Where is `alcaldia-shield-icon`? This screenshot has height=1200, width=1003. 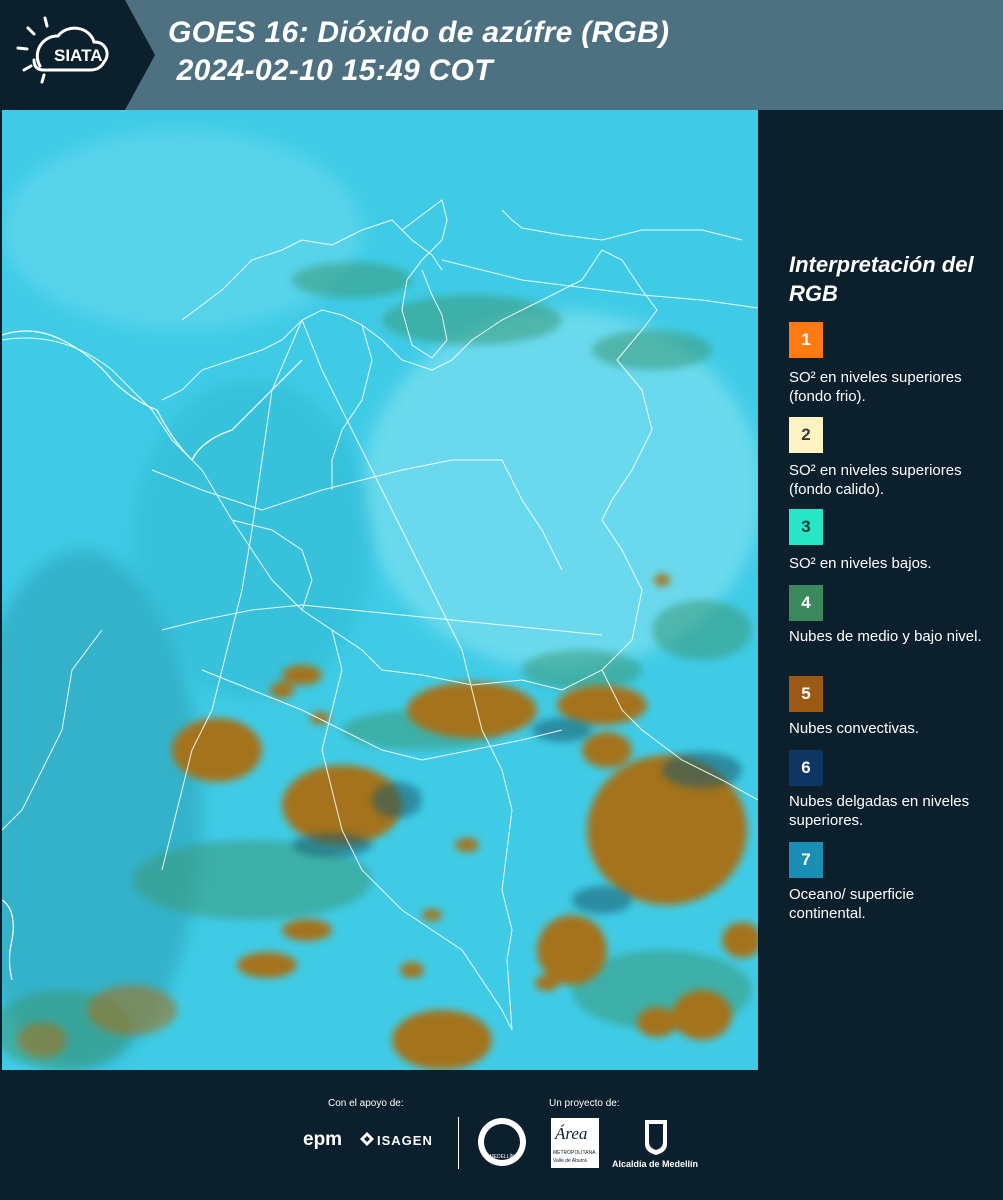
alcaldia-shield-icon is located at coordinates (656, 1137).